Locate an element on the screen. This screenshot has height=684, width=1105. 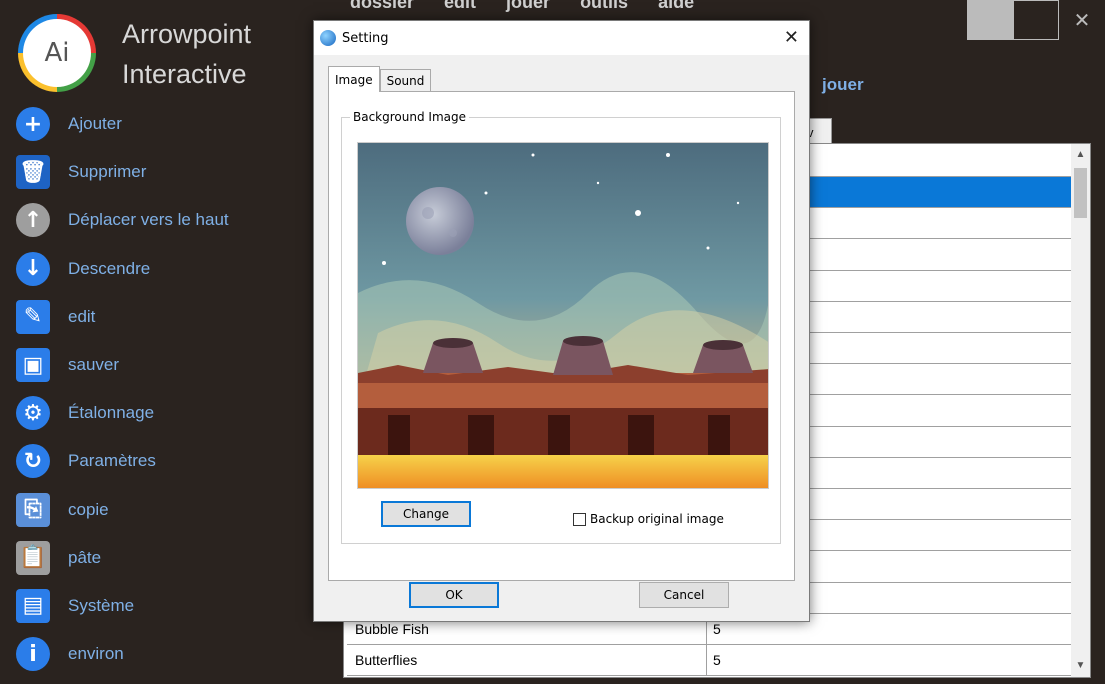
sidebar-item: ⚙ Étalonnage is located at coordinates (122, 413).